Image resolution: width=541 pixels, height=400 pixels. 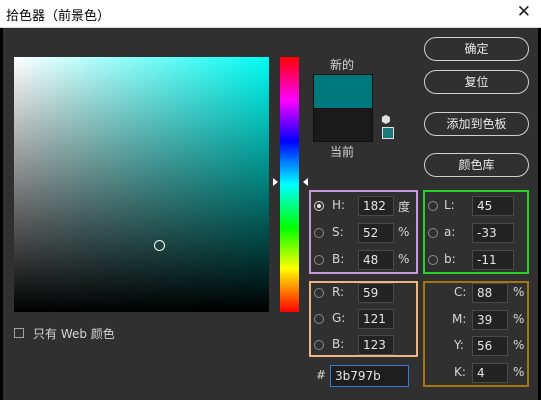 I want to click on cyan-unit: %, so click(x=519, y=292).